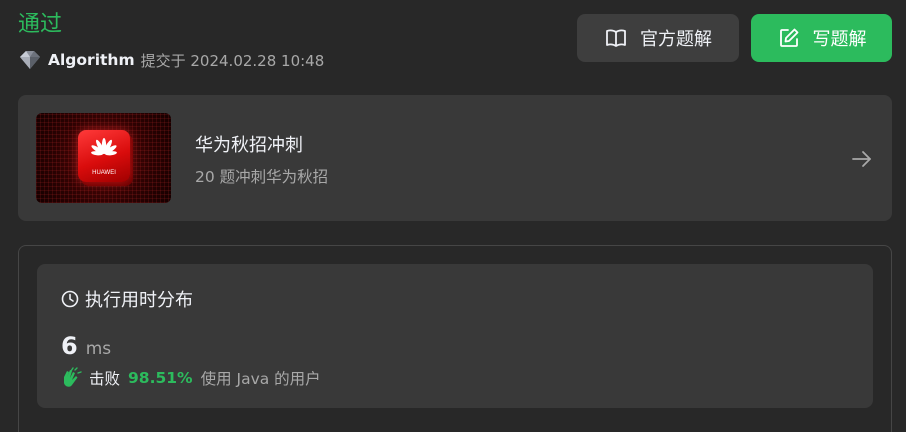 This screenshot has width=906, height=432. I want to click on study-plan-title: 华为秋招冲刺, so click(249, 145).